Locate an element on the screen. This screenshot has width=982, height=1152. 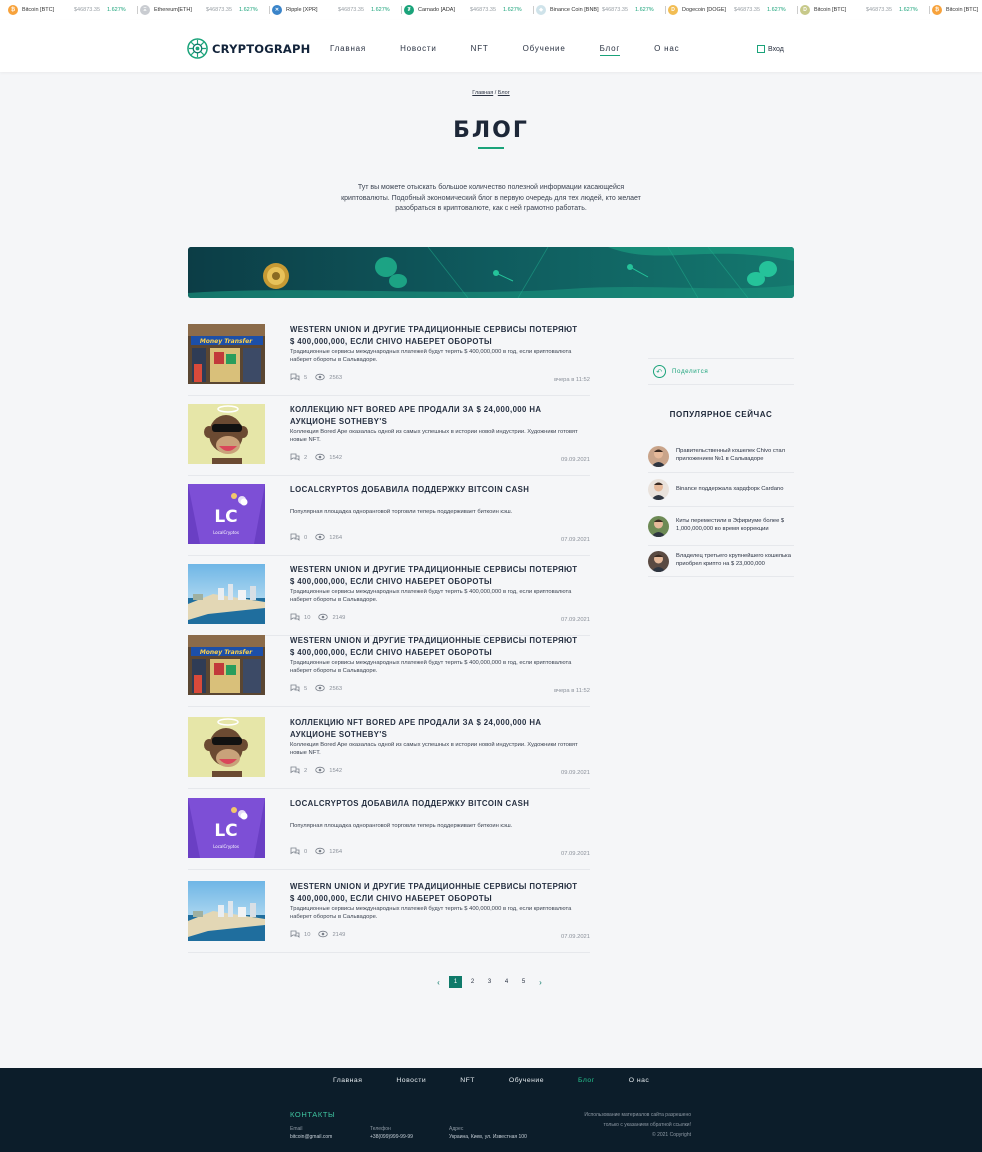
ticker-item: ₮ Carnado [ADA] $46873.35 1.627% is located at coordinates (470, 10).